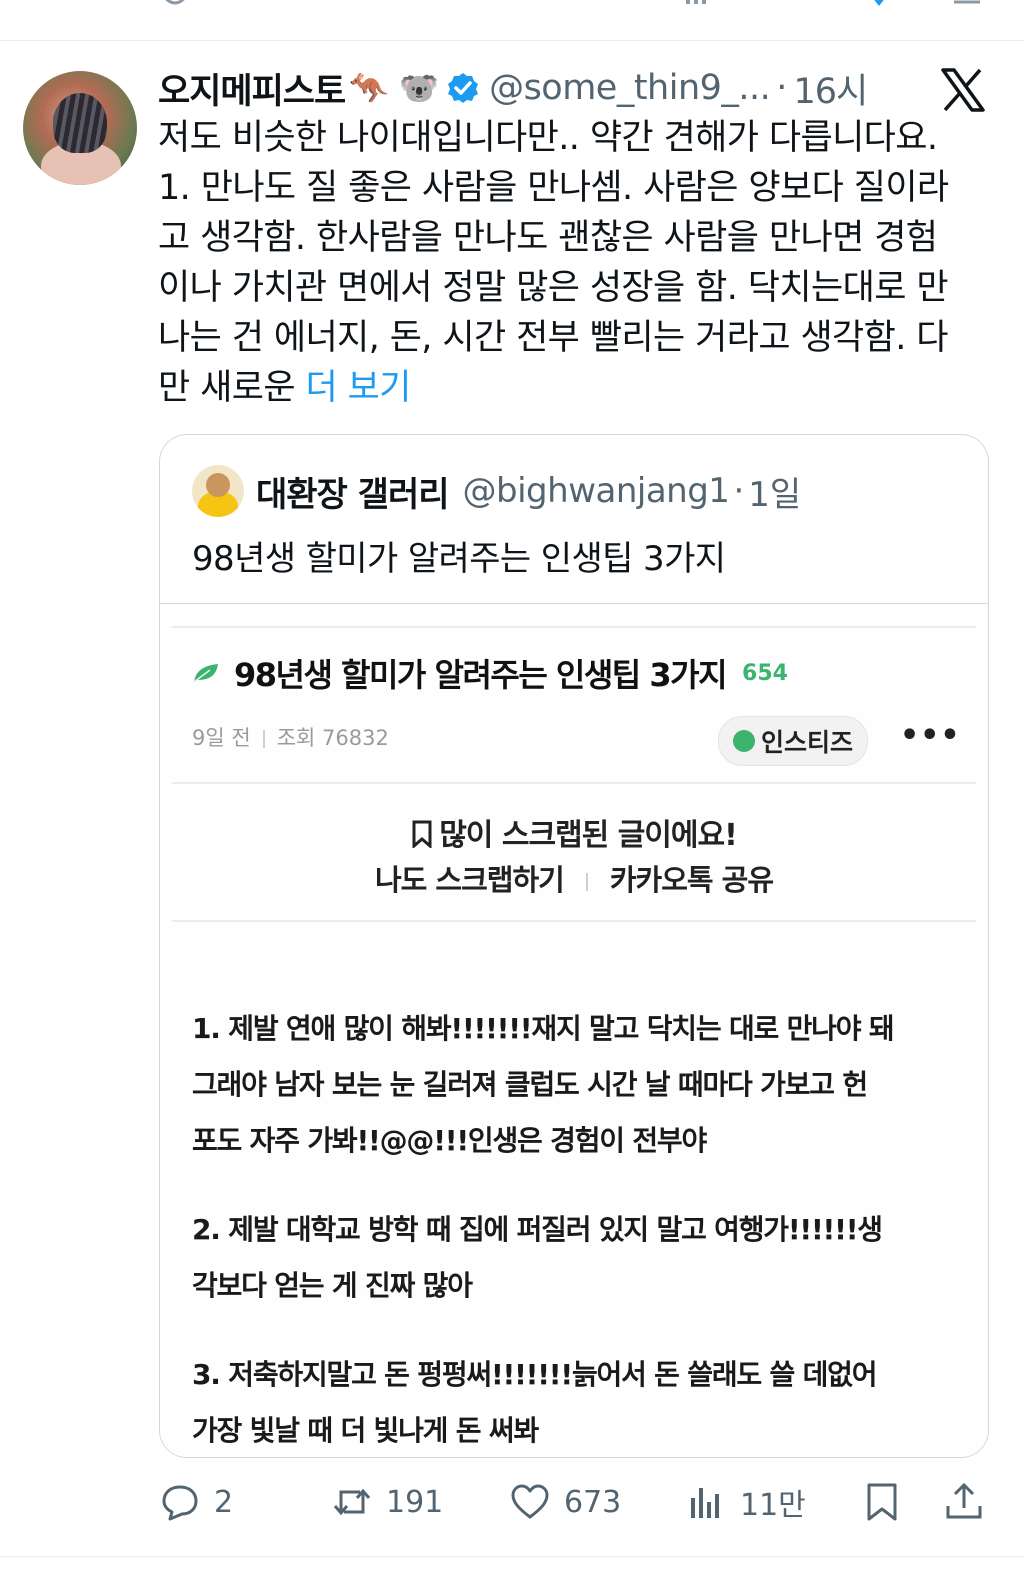  Describe the element at coordinates (882, 1502) in the screenshot. I see `bookmark-icon` at that location.